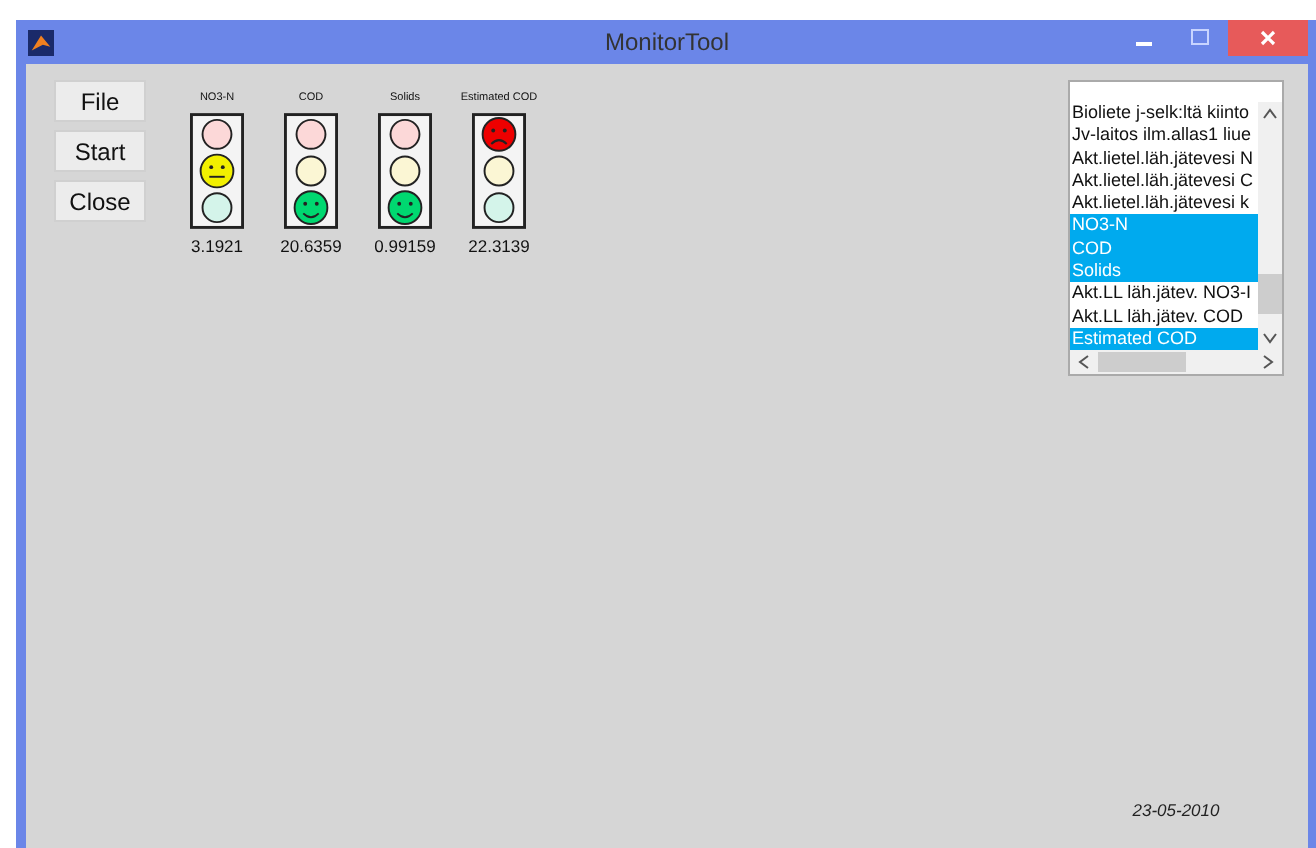 This screenshot has width=1316, height=848. Describe the element at coordinates (1144, 44) in the screenshot. I see `minimize-icon` at that location.